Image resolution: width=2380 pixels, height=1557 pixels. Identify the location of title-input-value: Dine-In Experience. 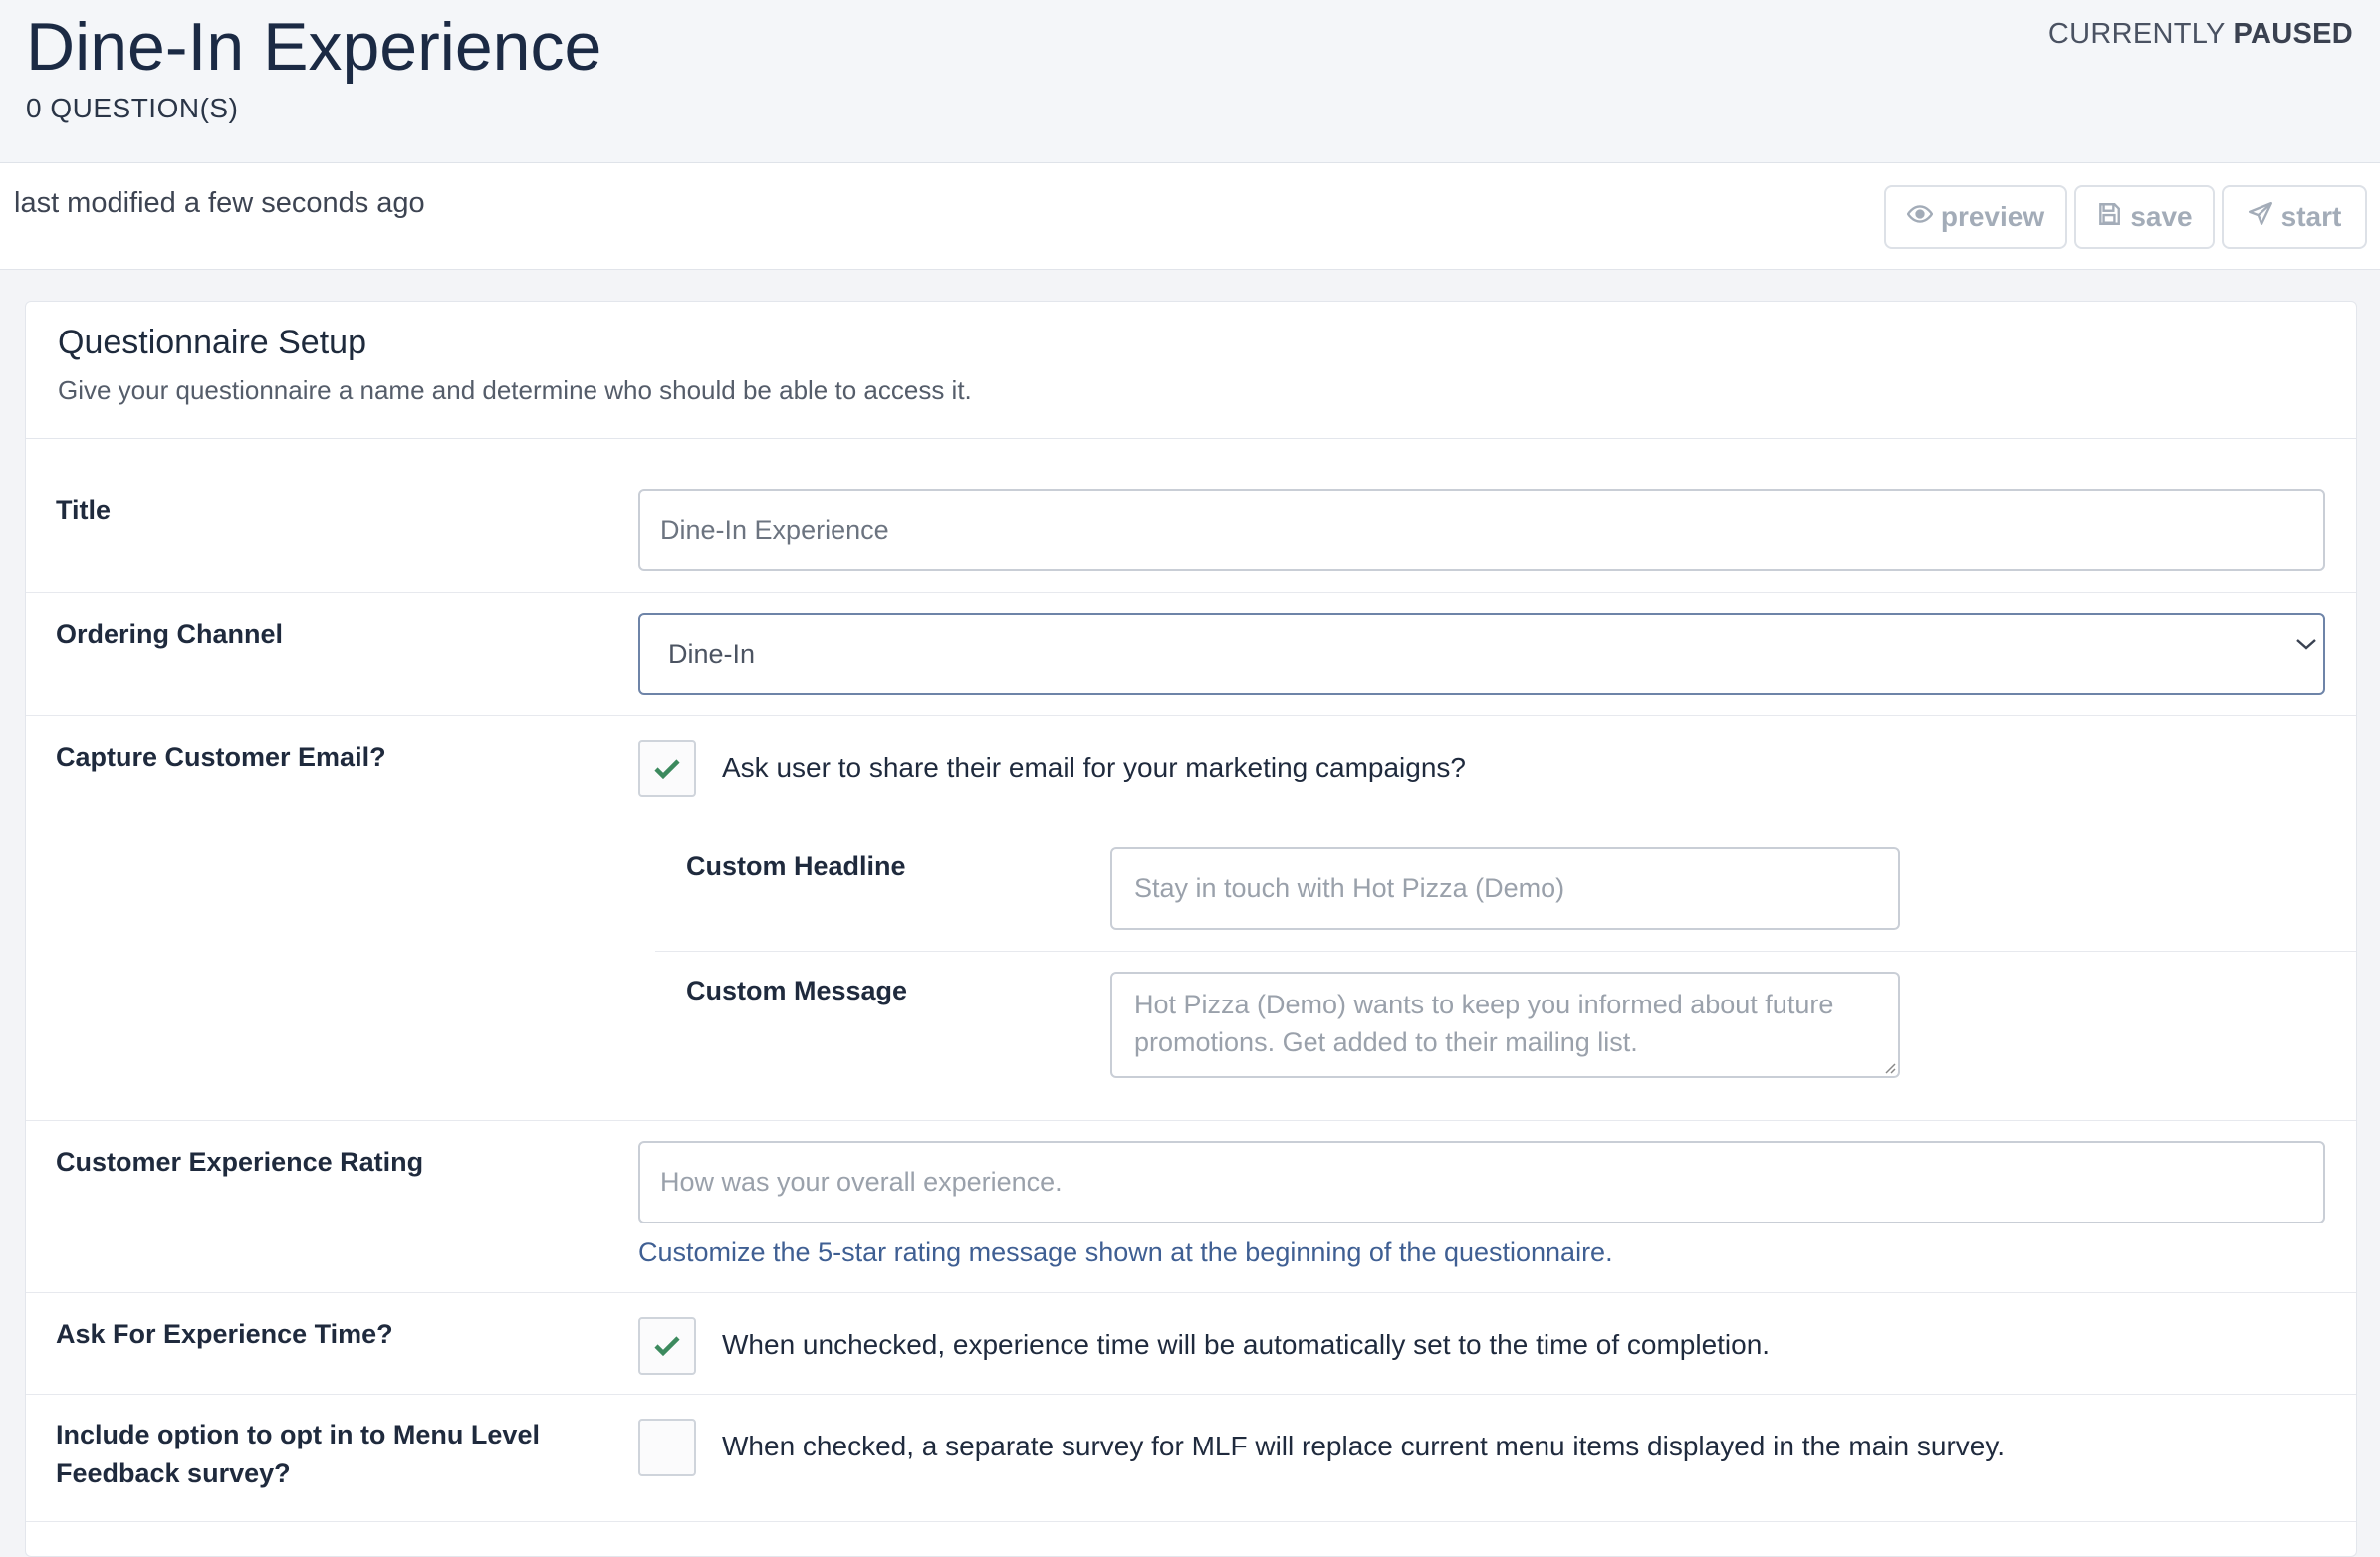
(774, 530).